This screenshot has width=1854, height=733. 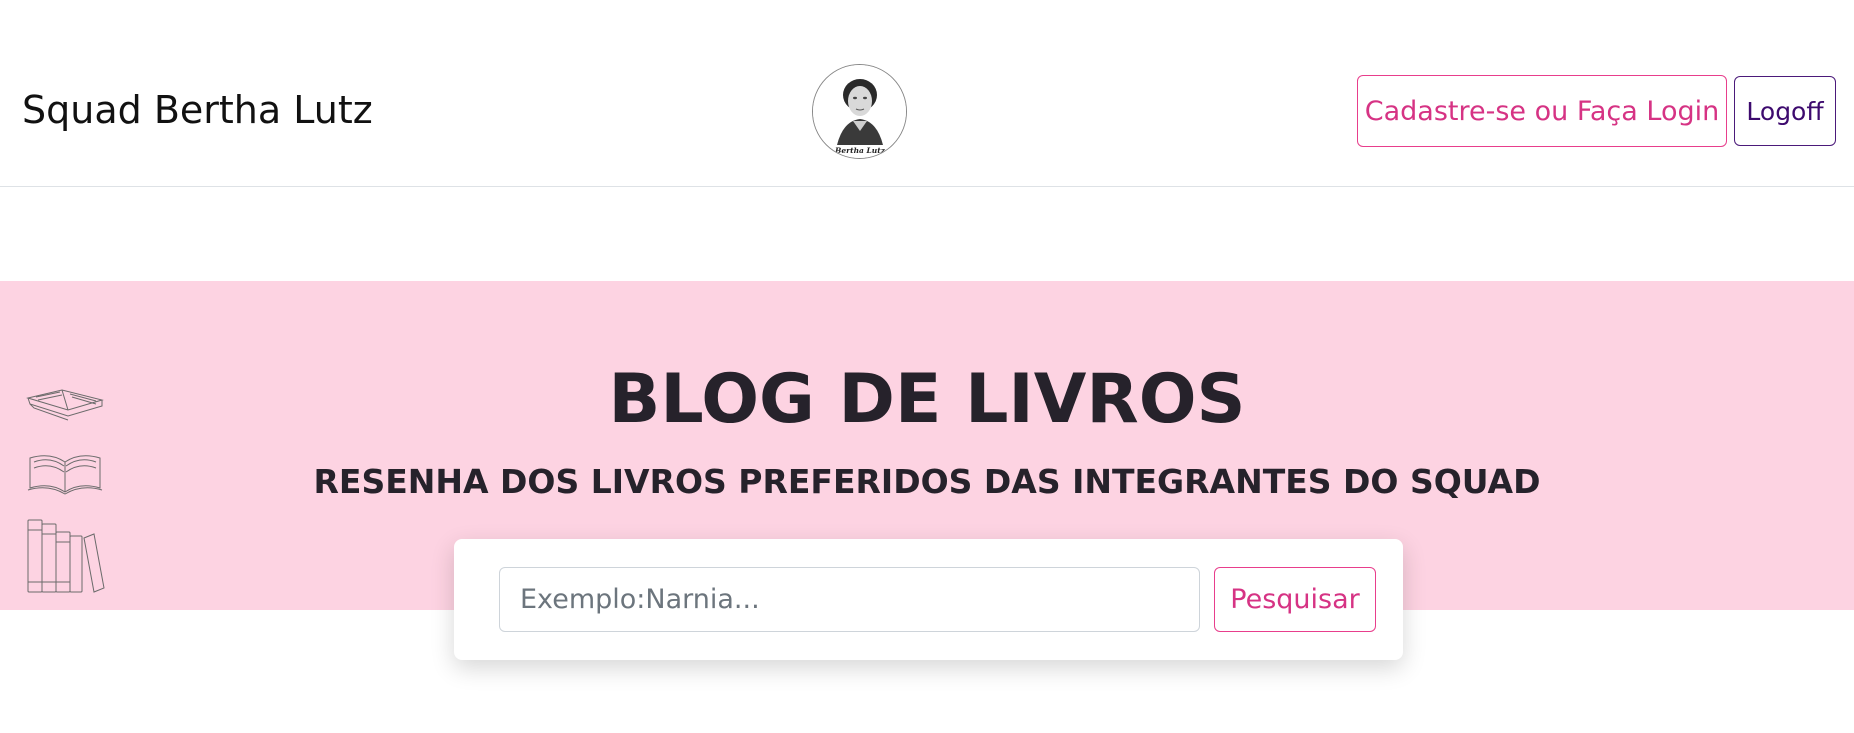 I want to click on search-button: Pesquisar, so click(x=1295, y=599).